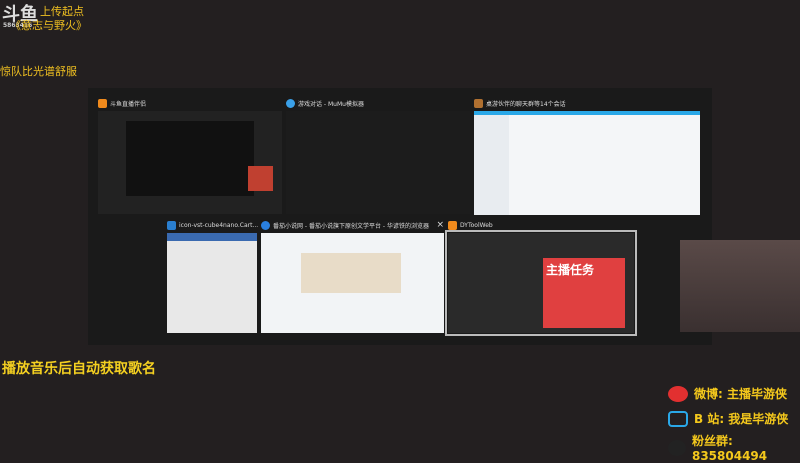  Describe the element at coordinates (190, 156) in the screenshot. I see `window-douyu-companion: 斗鱼直播伴侣` at that location.